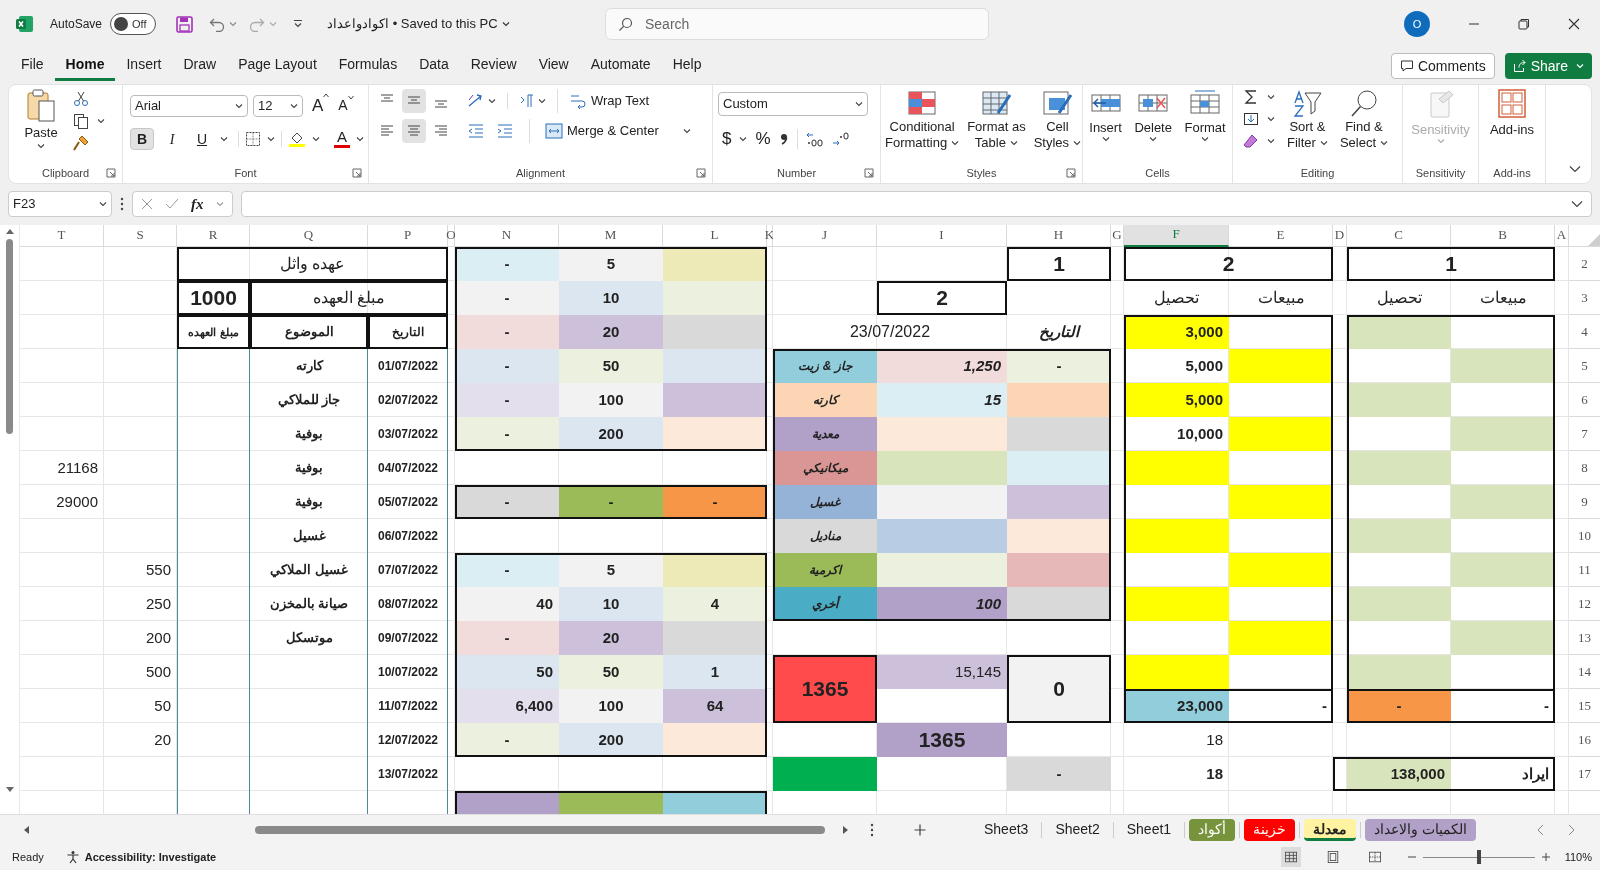 The height and width of the screenshot is (870, 1600). Describe the element at coordinates (840, 138) in the screenshot. I see `decrease-decimal-icon` at that location.